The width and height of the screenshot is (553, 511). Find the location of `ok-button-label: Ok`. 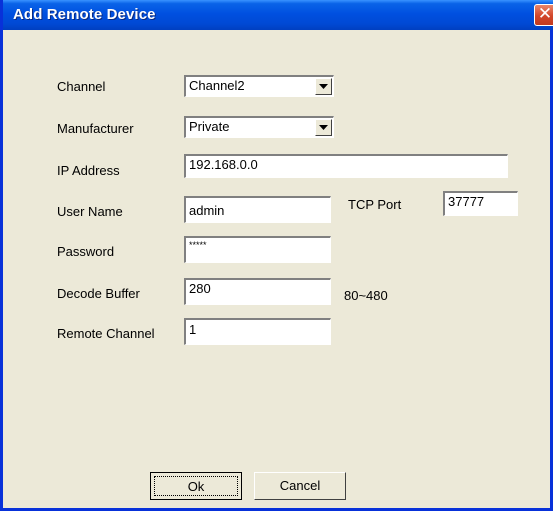

ok-button-label: Ok is located at coordinates (196, 486).